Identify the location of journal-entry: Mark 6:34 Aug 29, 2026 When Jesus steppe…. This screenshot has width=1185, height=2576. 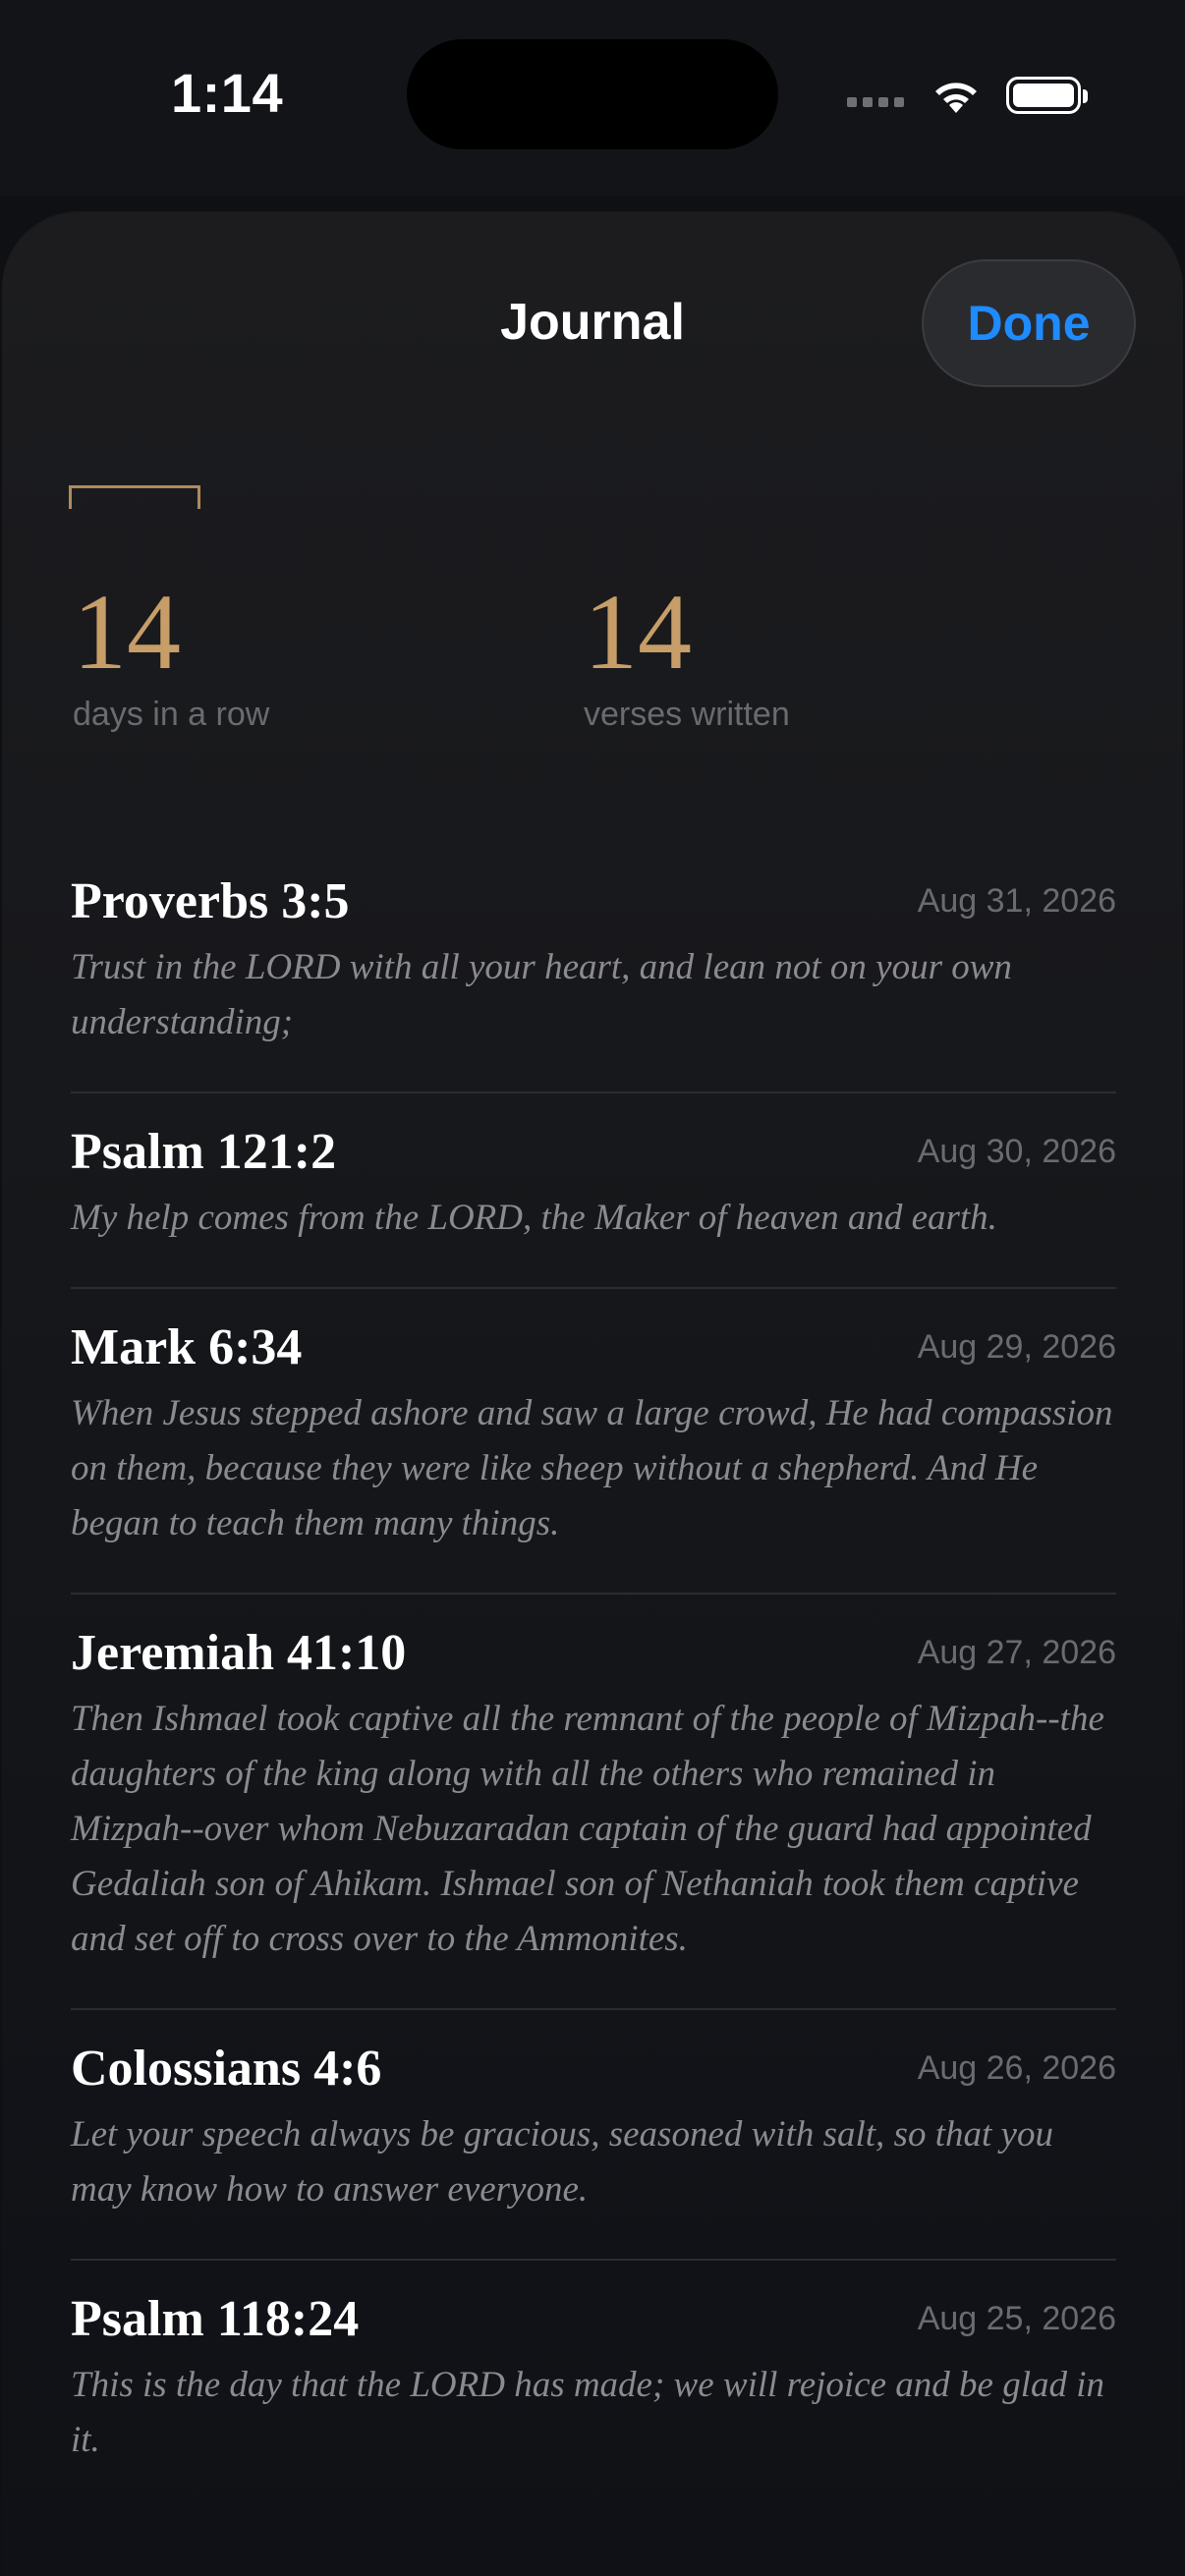
(594, 1442).